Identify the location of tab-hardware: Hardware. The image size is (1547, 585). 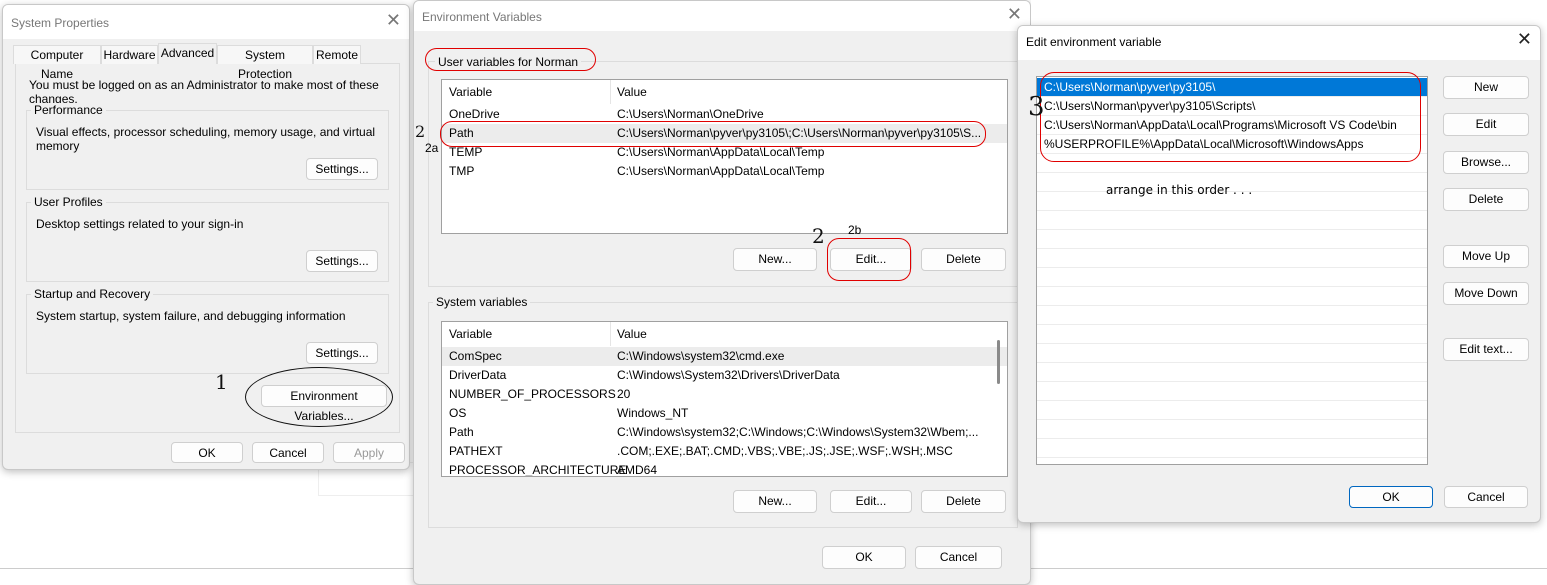
(129, 54).